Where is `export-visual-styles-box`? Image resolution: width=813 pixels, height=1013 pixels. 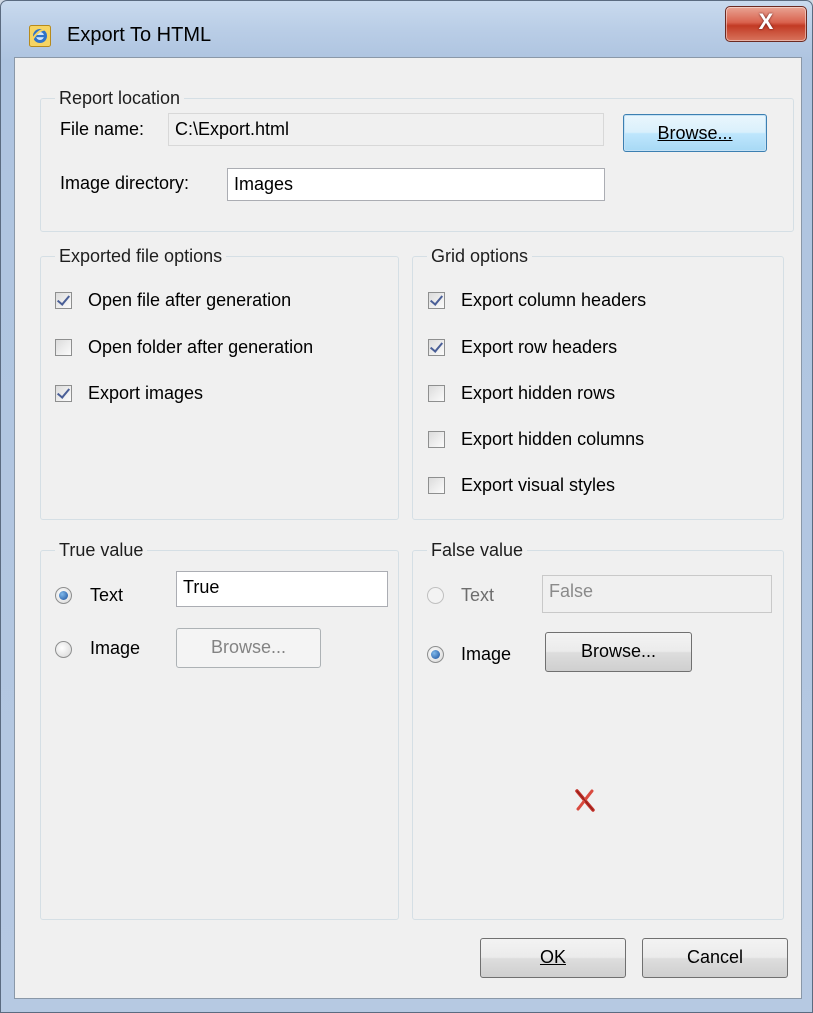
export-visual-styles-box is located at coordinates (436, 485).